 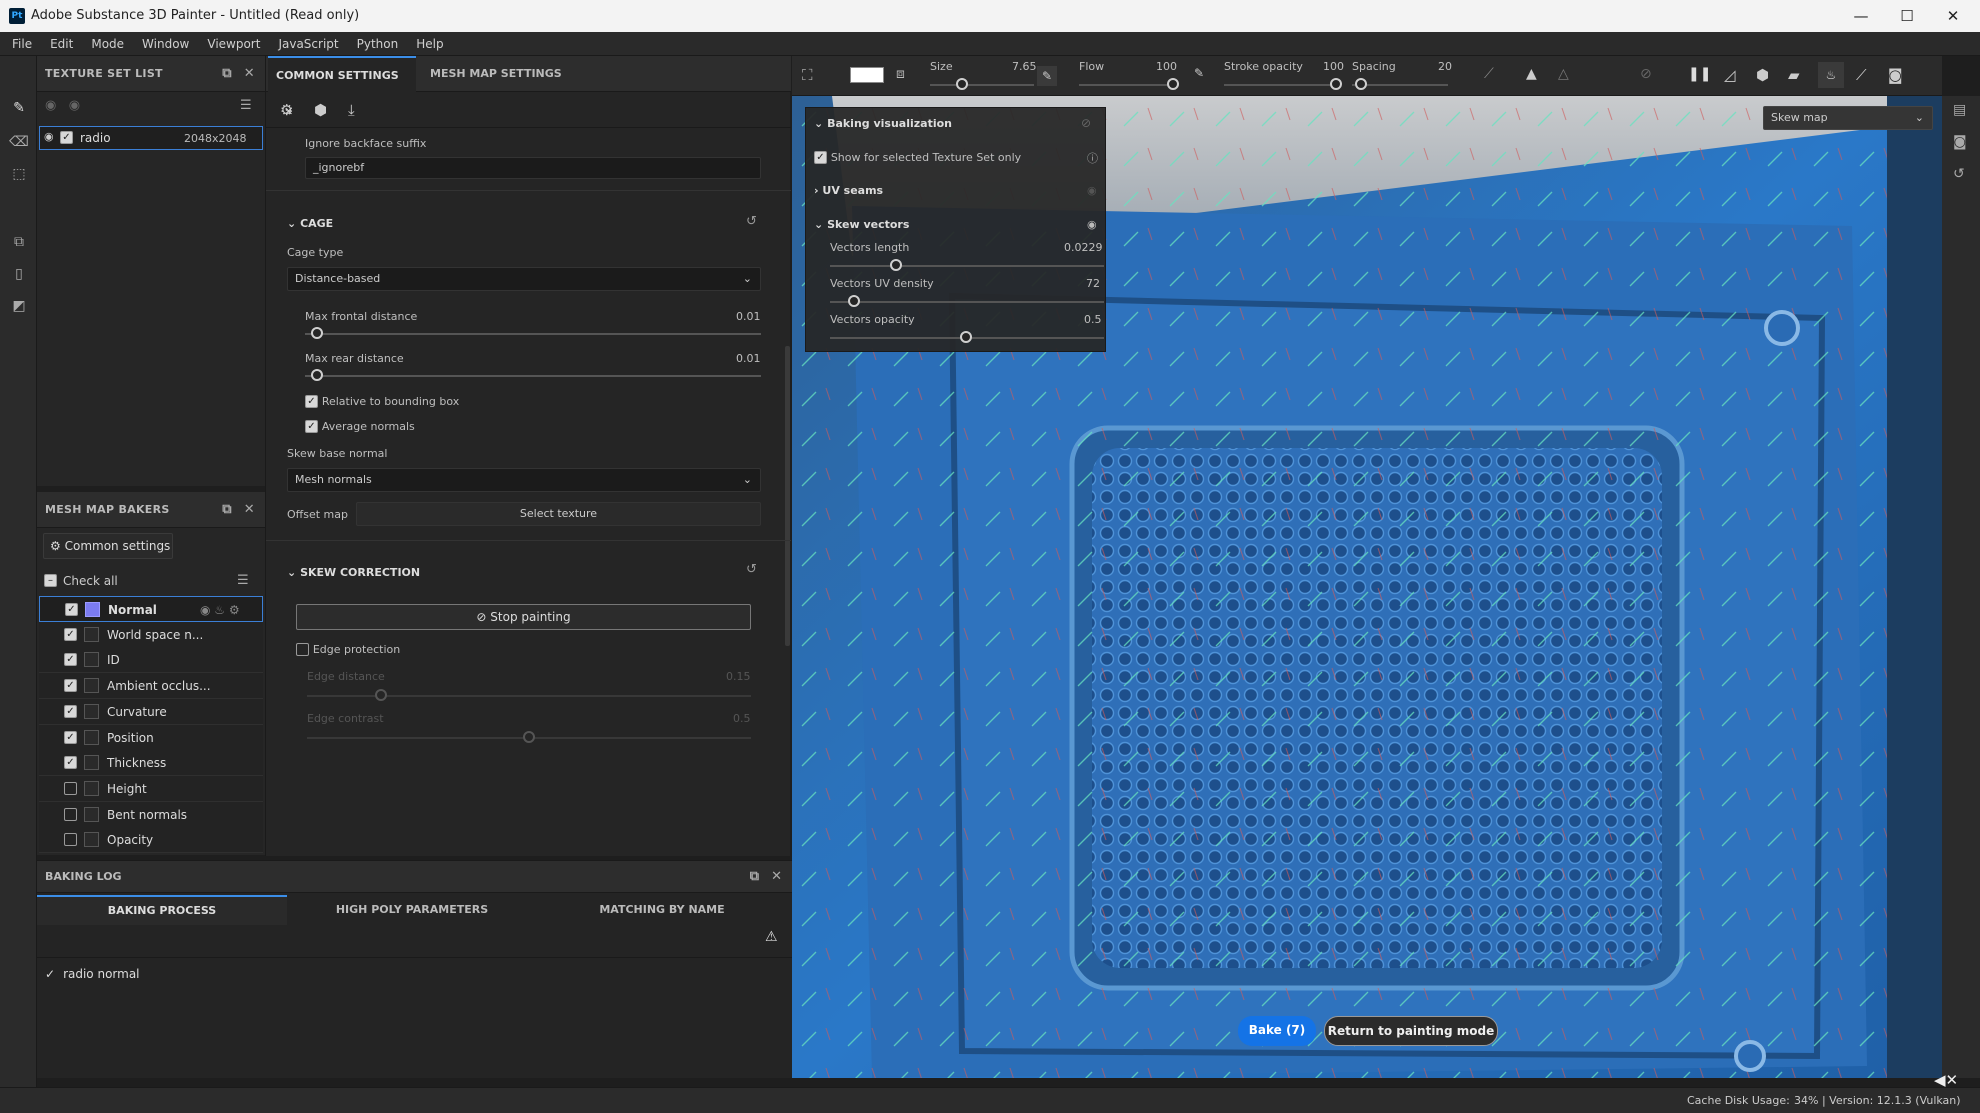 What do you see at coordinates (286, 110) in the screenshot?
I see `gear-icon: ⚙` at bounding box center [286, 110].